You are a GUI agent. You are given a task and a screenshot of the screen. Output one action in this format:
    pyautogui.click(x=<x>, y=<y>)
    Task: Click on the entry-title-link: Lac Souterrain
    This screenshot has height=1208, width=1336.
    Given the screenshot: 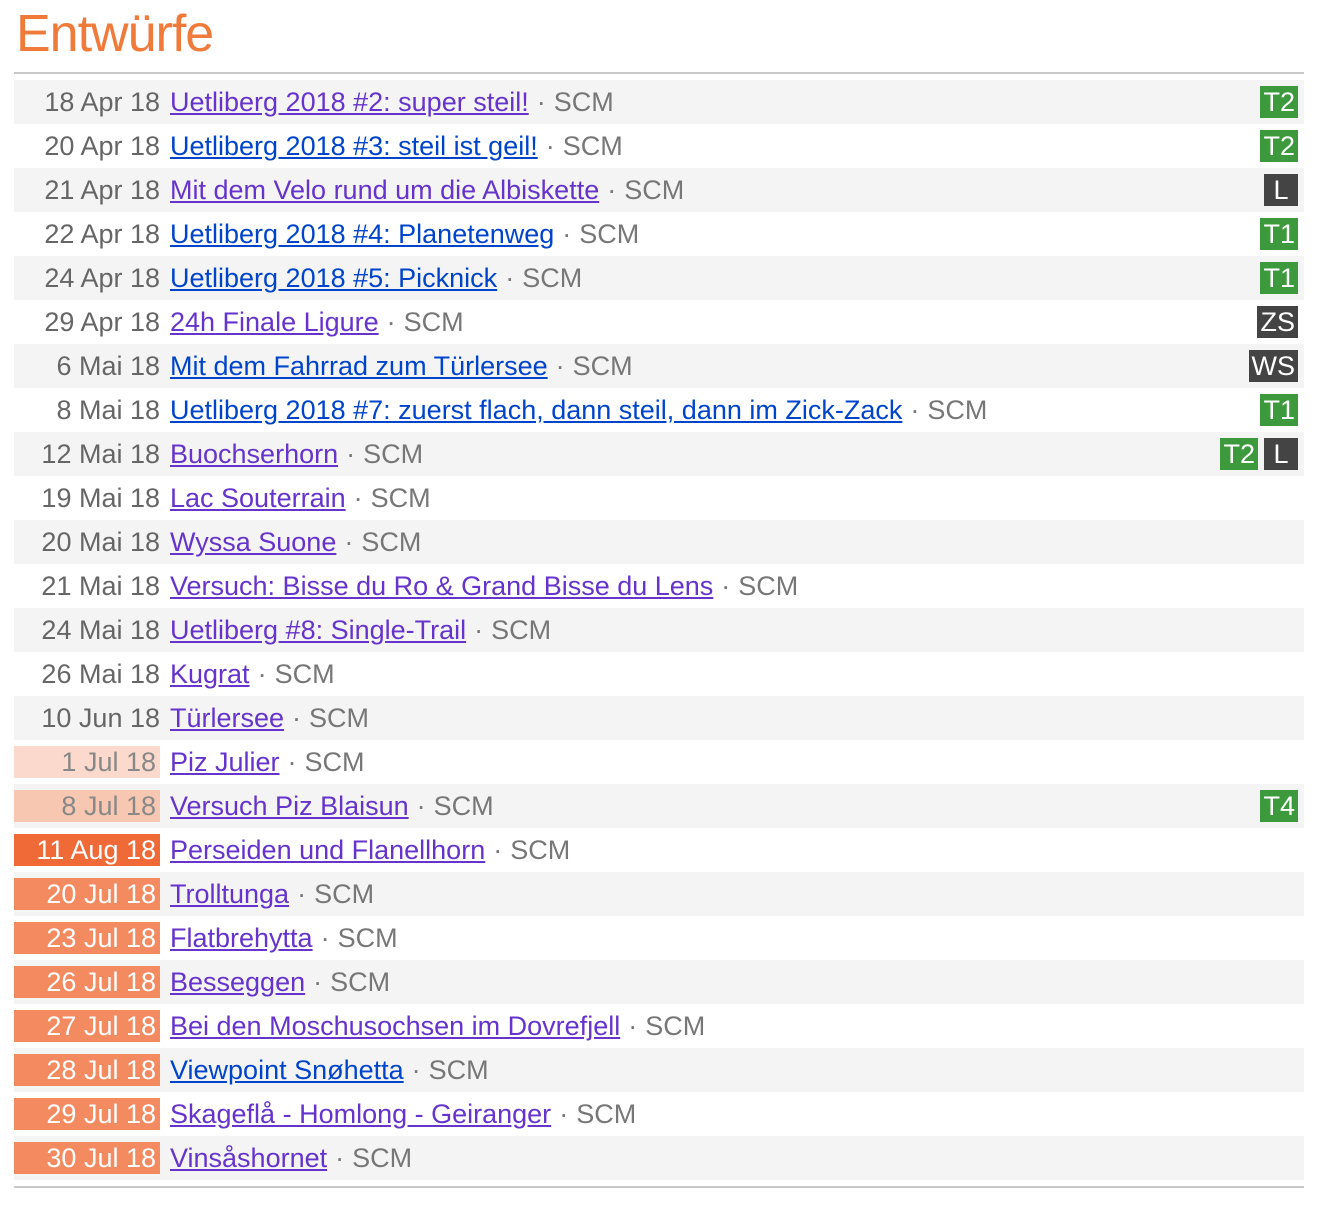 What is the action you would take?
    pyautogui.click(x=258, y=498)
    